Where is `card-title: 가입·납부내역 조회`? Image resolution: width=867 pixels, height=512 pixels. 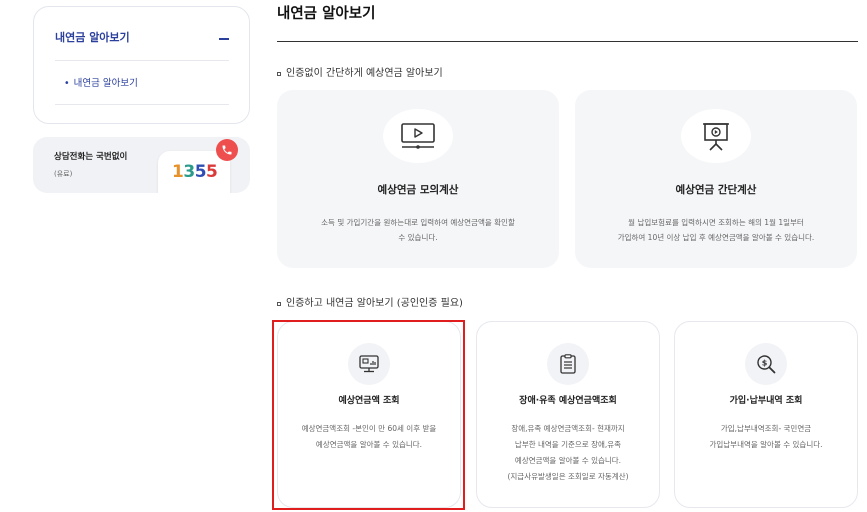 card-title: 가입·납부내역 조회 is located at coordinates (766, 401).